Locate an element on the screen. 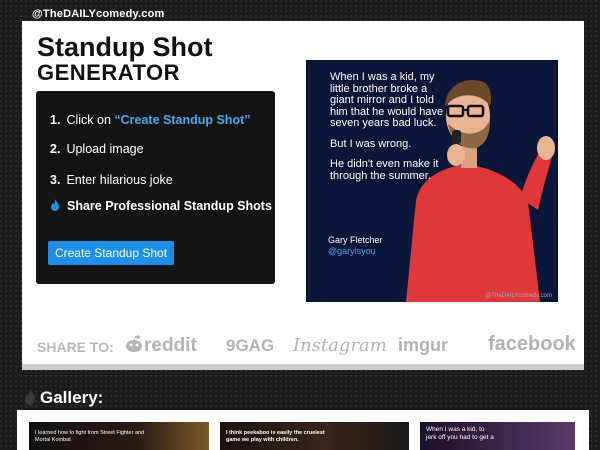 Image resolution: width=600 pixels, height=450 pixels. share-9gag-button: 9GAG is located at coordinates (250, 346).